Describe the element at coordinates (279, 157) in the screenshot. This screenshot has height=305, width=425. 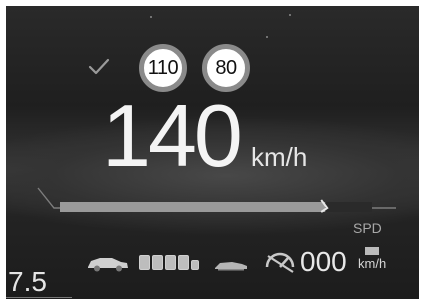
I see `speed-unit-label: km/h` at that location.